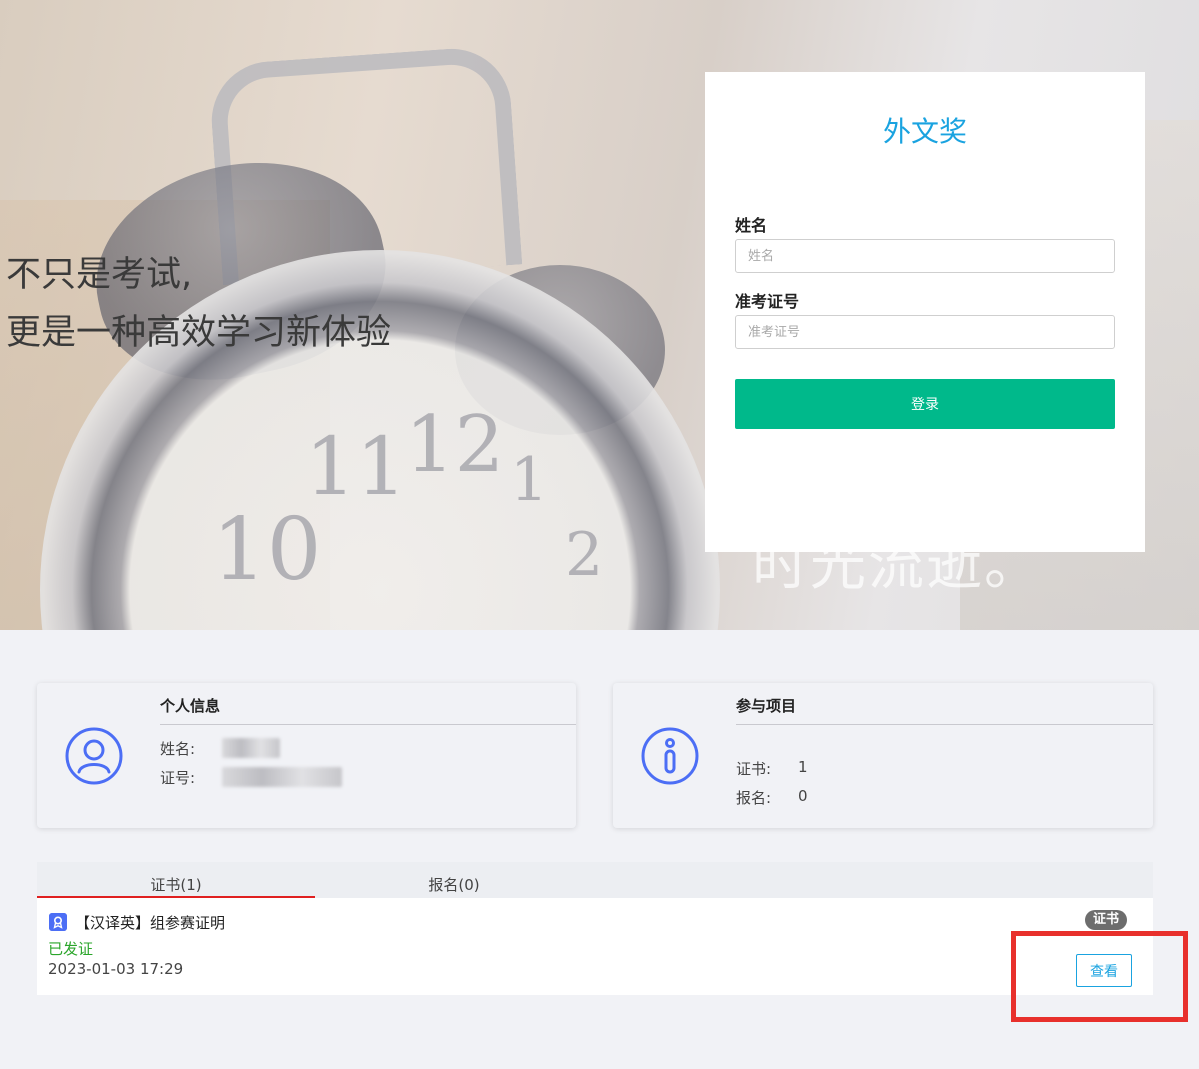  I want to click on hero-slogan: 不只是考试, 更是一种高效学习新体验, so click(198, 304).